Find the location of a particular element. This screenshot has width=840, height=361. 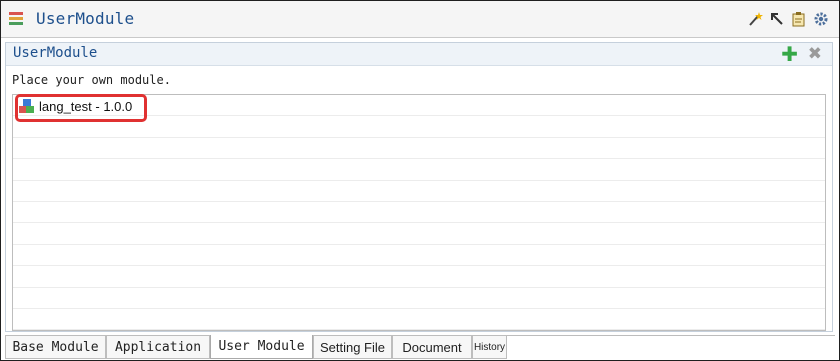

module-name: lang_test - 1.0.0 is located at coordinates (86, 106).